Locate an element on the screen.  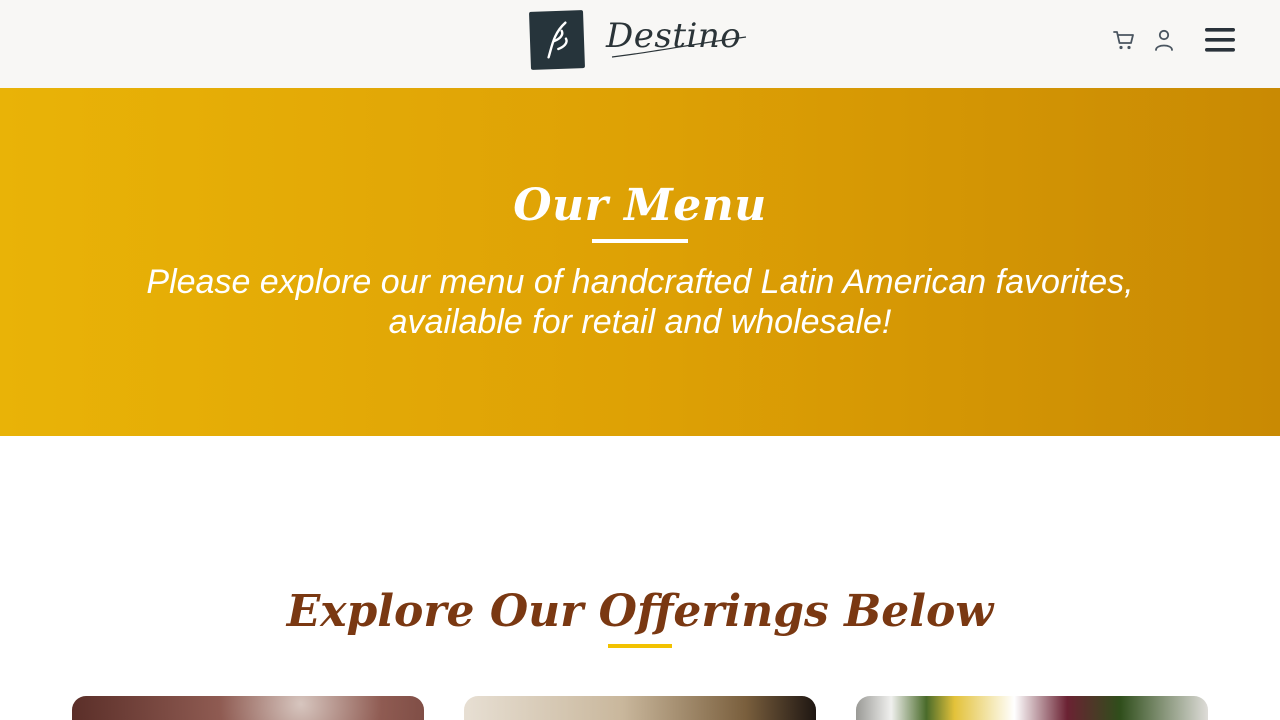
hamburger-menu-icon is located at coordinates (1220, 40).